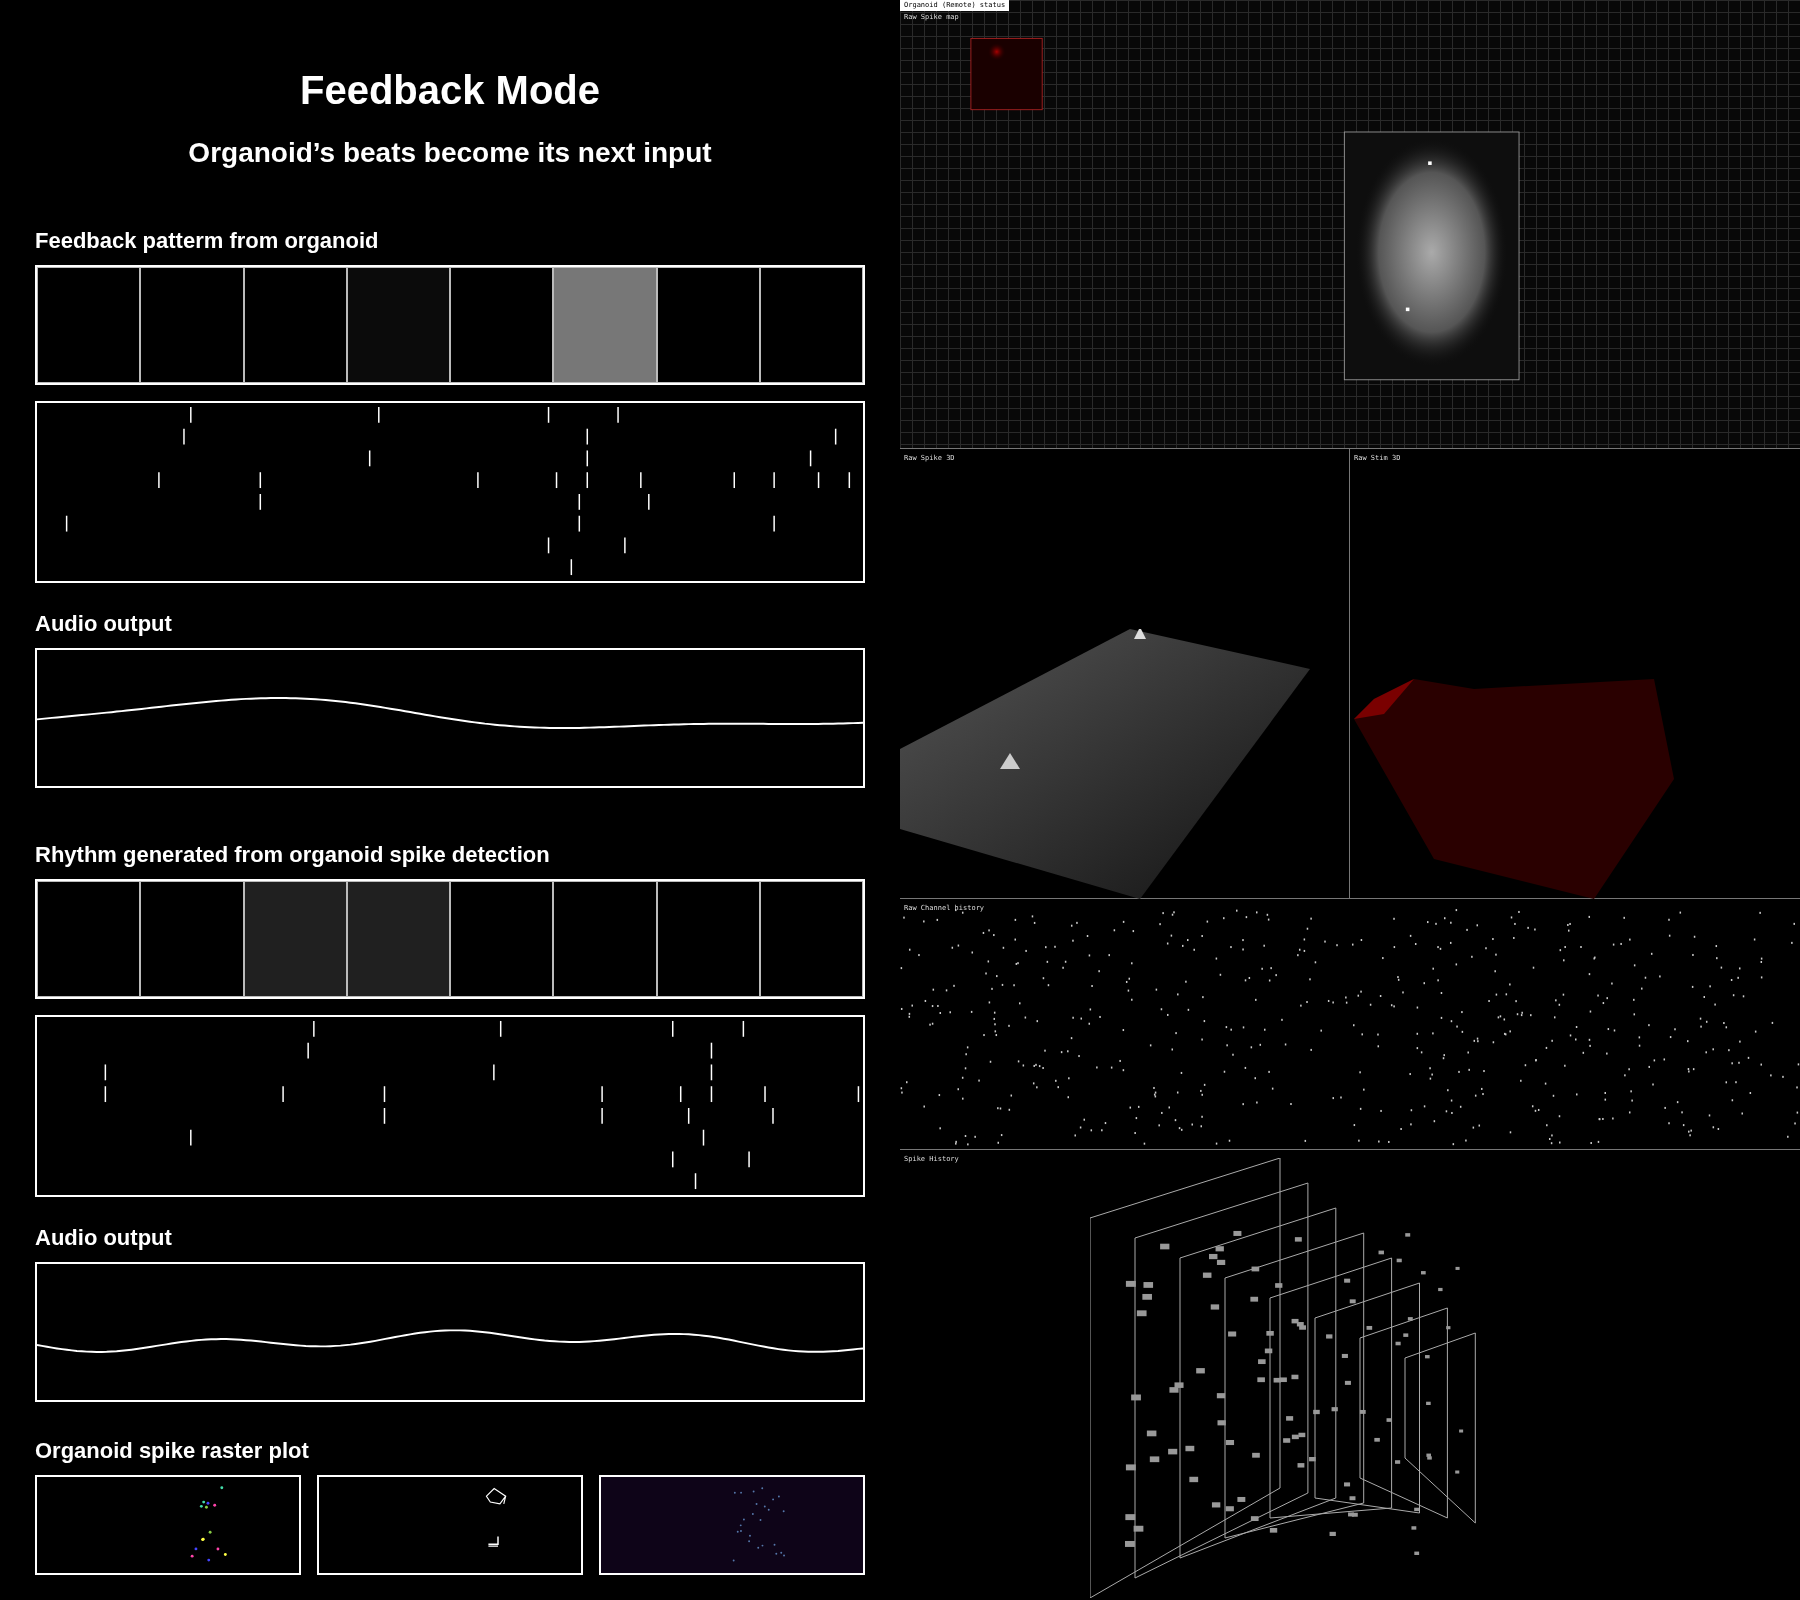 This screenshot has height=1600, width=1800. I want to click on section-heading: Rhythm generated from organoid spike detection, so click(293, 855).